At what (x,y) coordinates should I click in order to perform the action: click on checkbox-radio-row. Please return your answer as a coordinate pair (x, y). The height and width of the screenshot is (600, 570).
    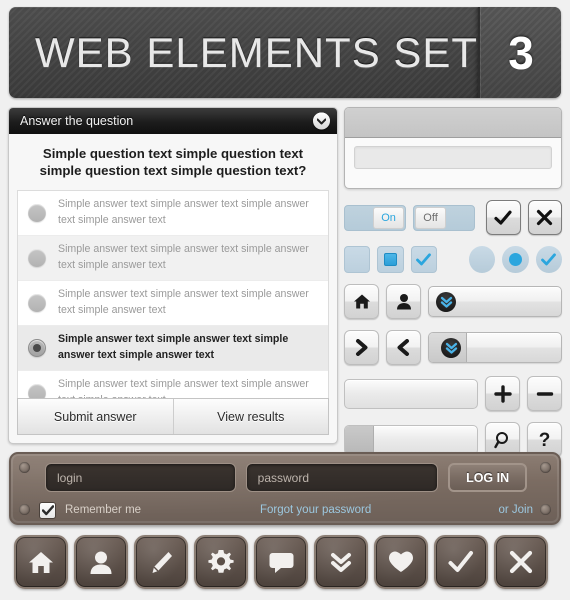
    Looking at the image, I should click on (453, 259).